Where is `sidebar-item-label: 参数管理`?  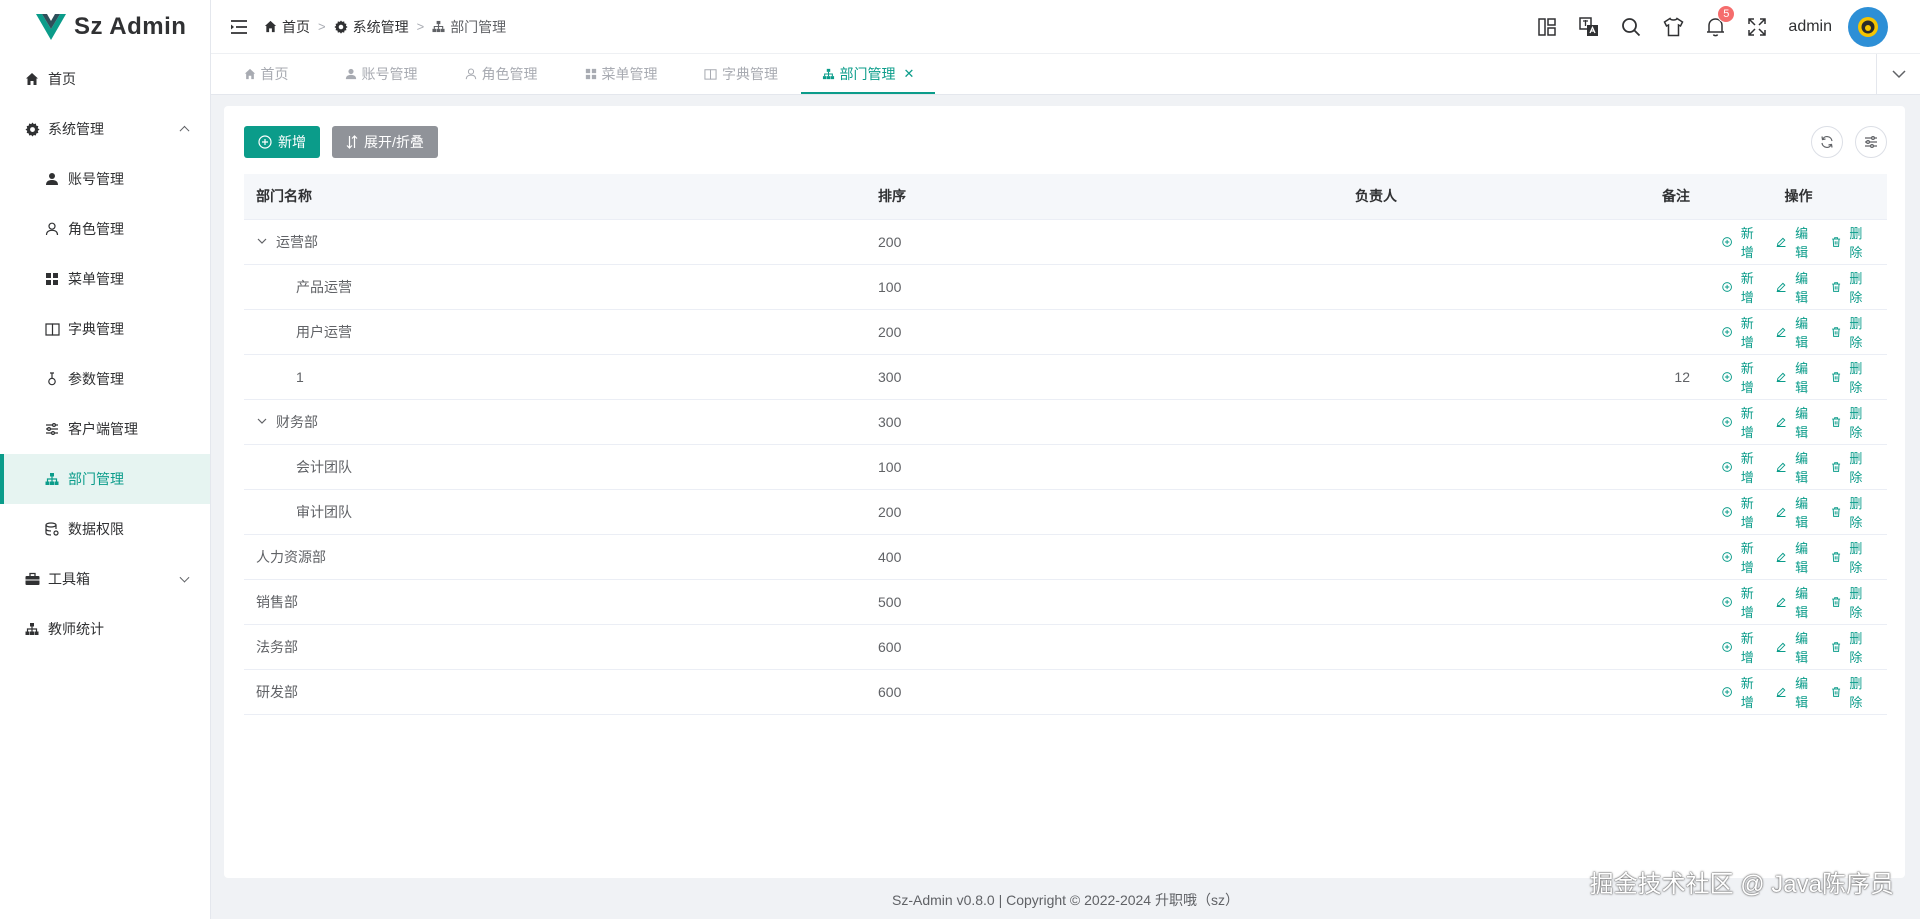
sidebar-item-label: 参数管理 is located at coordinates (96, 379).